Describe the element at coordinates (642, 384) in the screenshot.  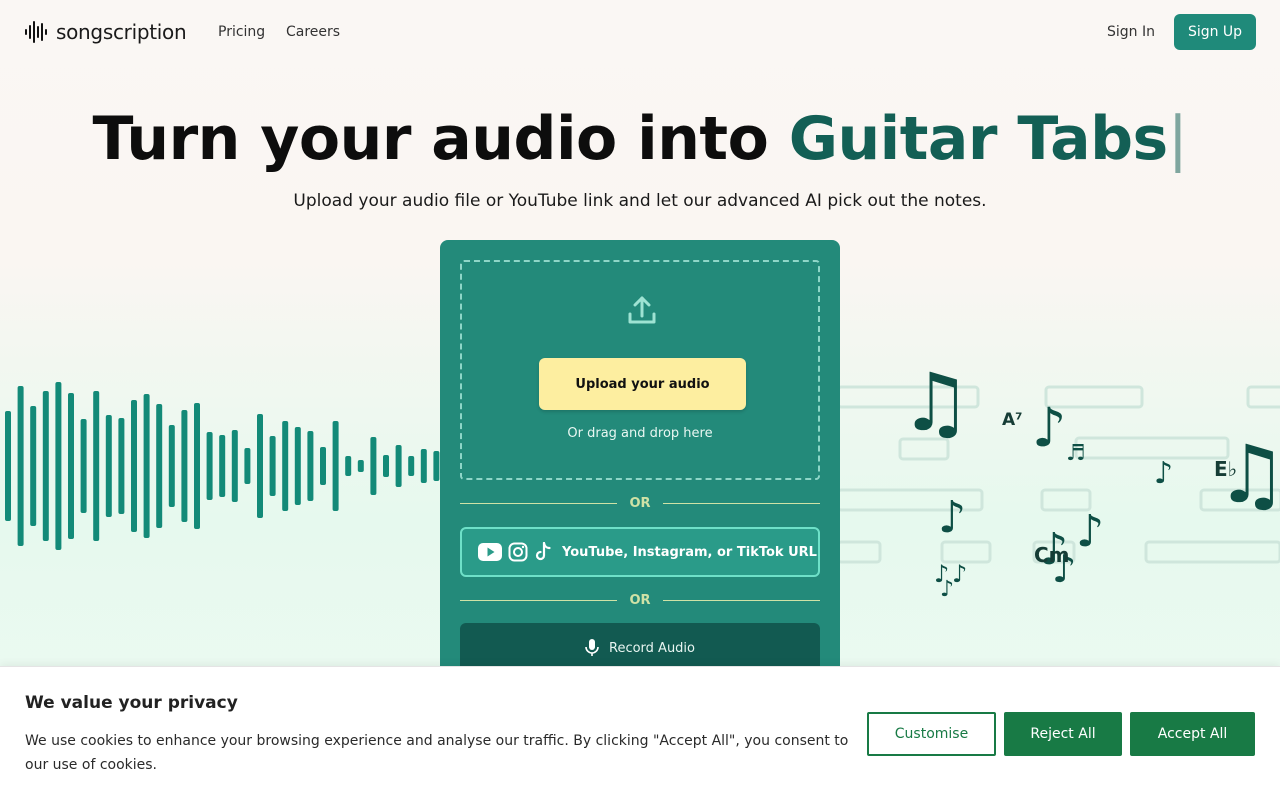
I see `upload-audio-button: Upload your audio` at that location.